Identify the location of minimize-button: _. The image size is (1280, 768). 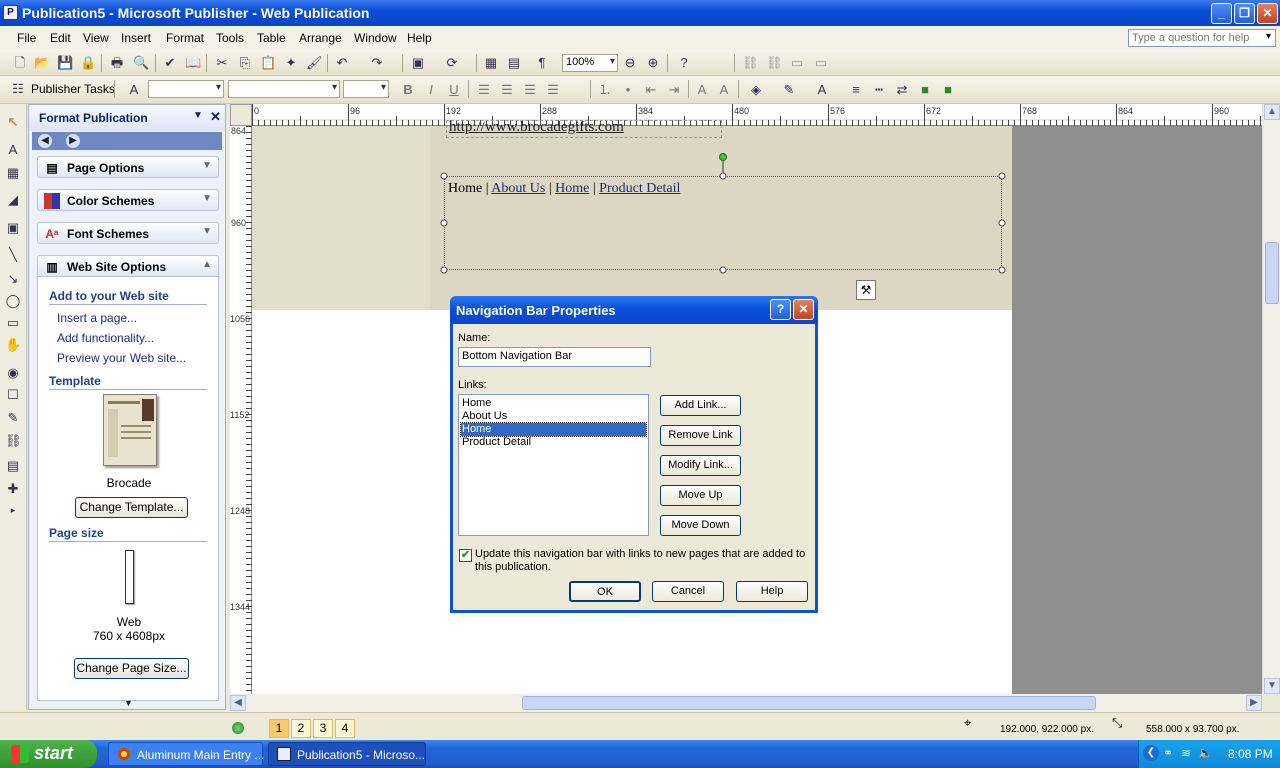
(1221, 13).